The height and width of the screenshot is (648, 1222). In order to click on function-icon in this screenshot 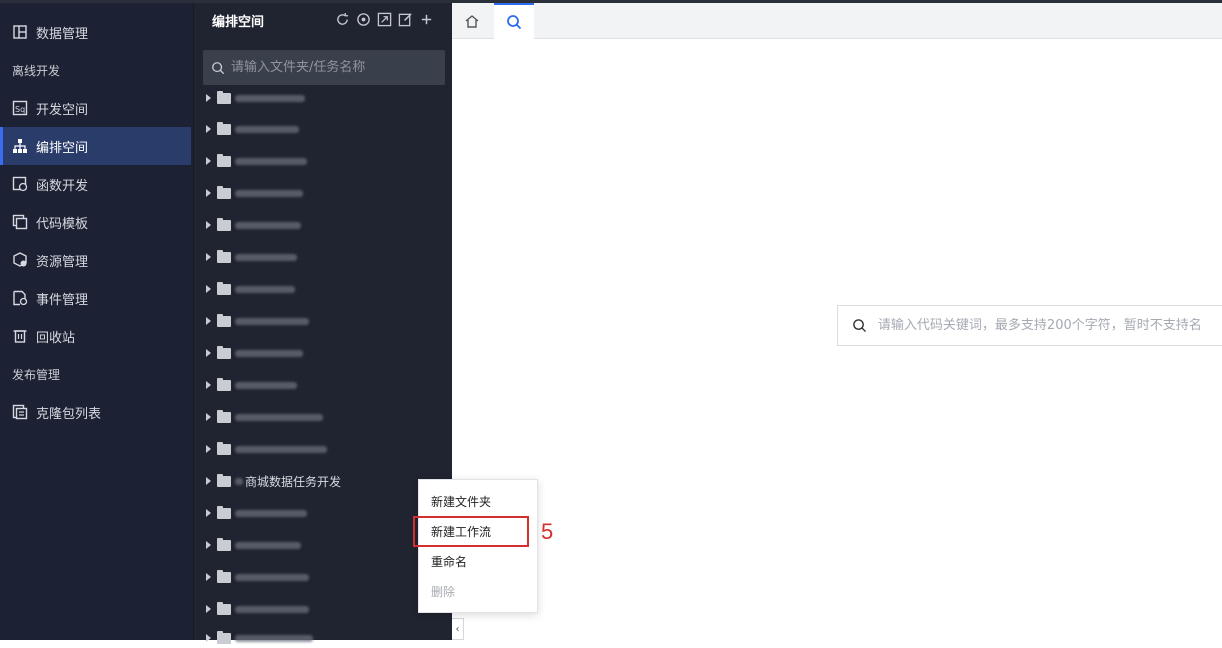, I will do `click(20, 184)`.